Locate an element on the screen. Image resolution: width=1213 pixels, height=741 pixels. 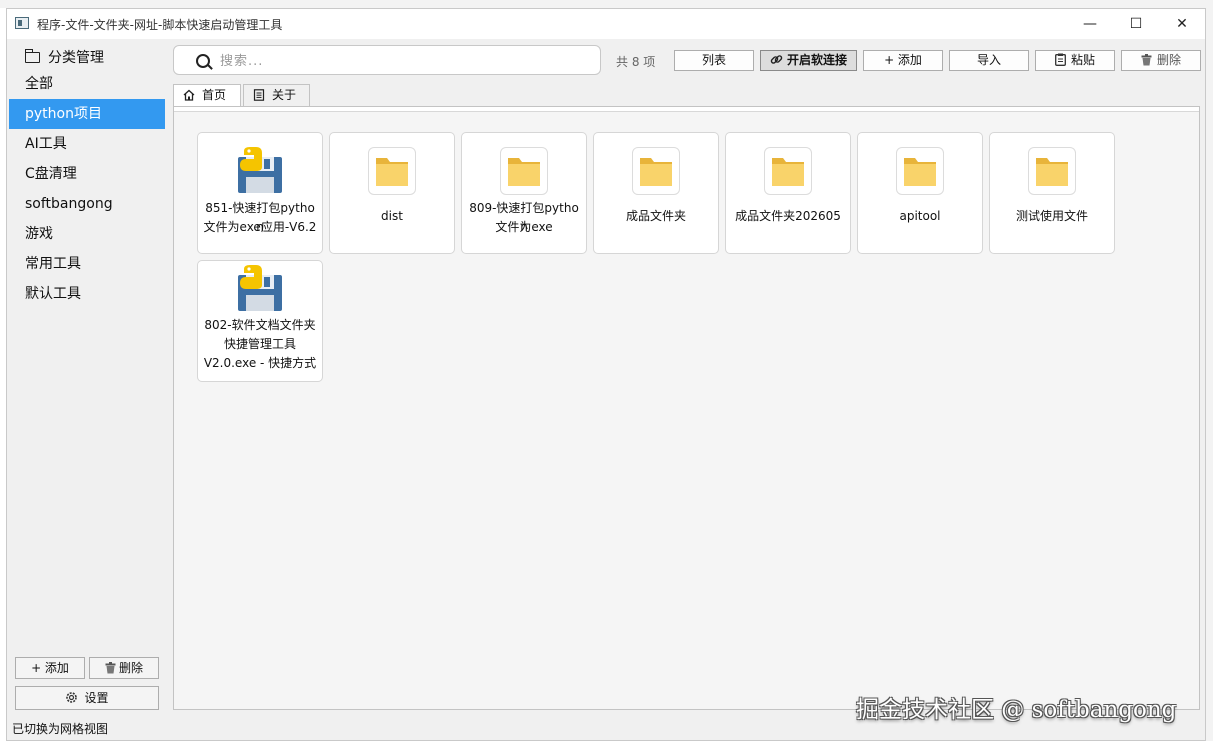
delete-item-label: 删除 is located at coordinates (1168, 60).